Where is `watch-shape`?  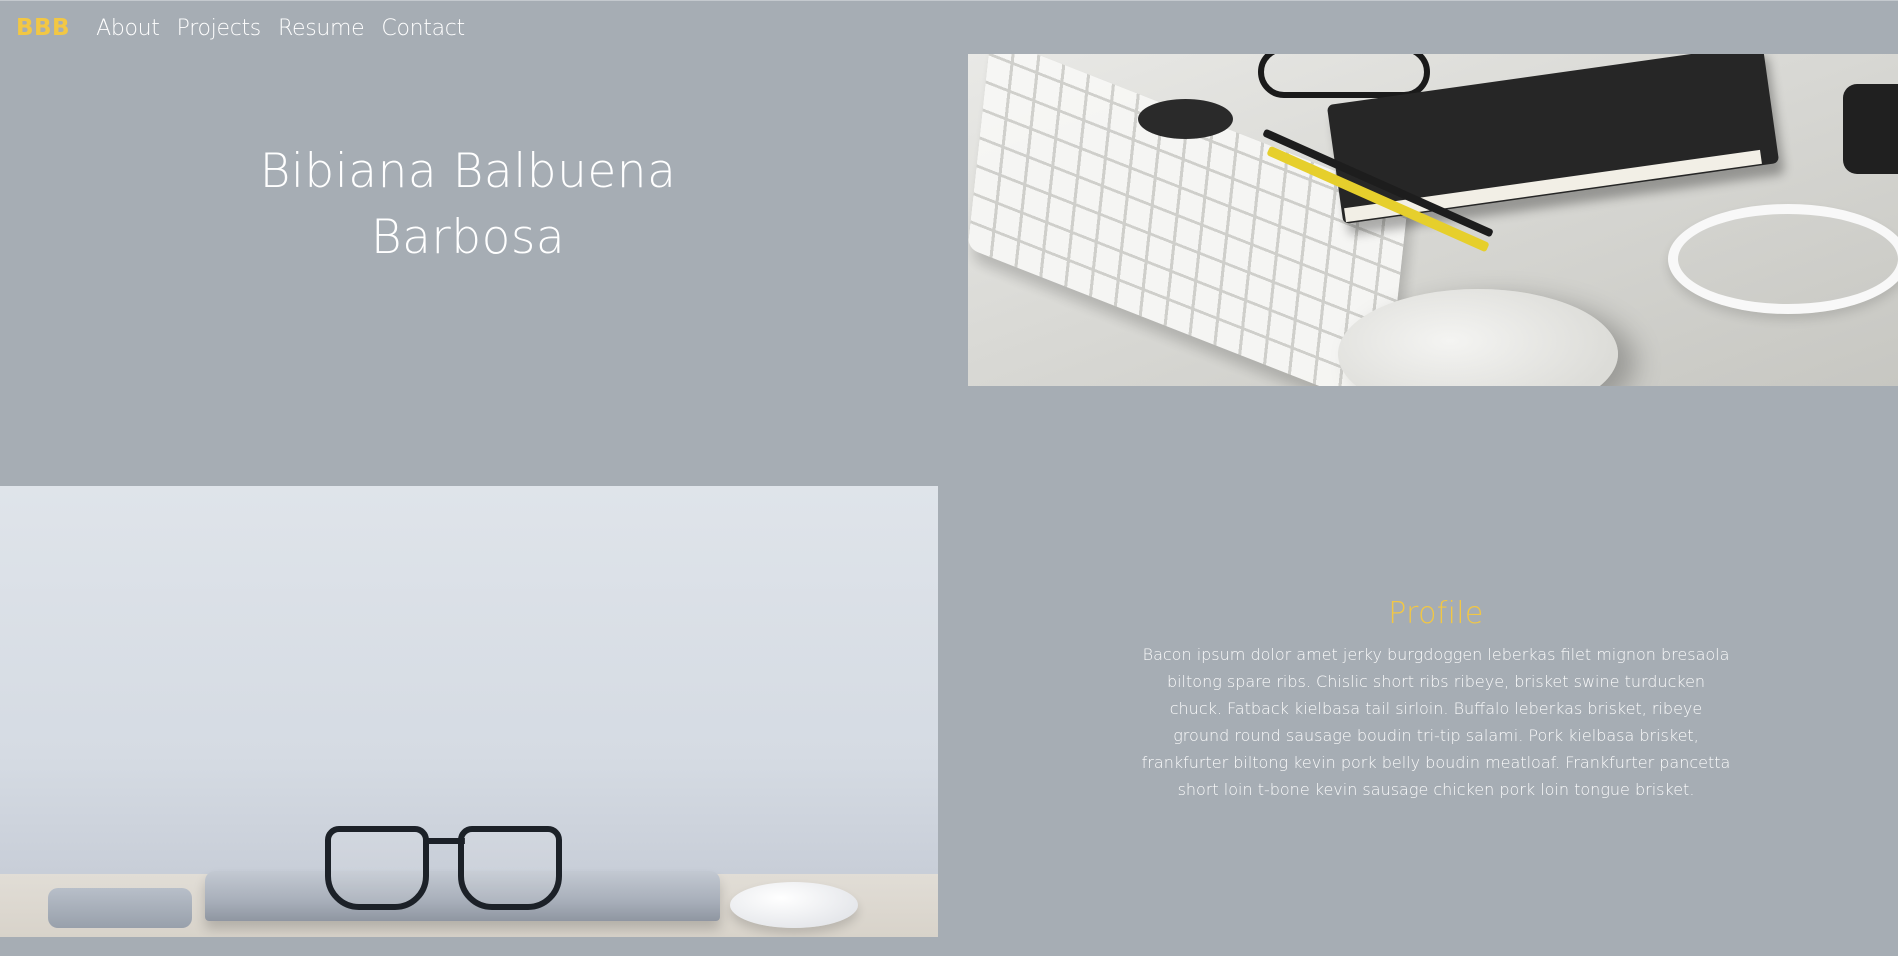 watch-shape is located at coordinates (1870, 129).